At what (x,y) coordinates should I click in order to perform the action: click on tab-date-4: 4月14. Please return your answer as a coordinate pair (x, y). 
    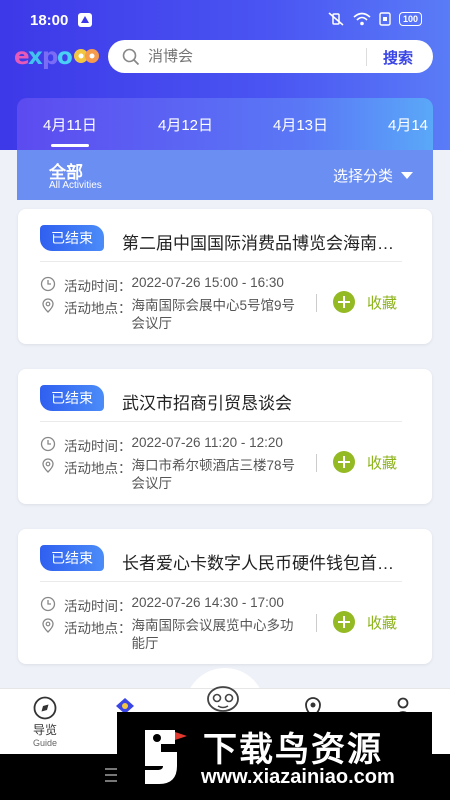
    Looking at the image, I should click on (408, 124).